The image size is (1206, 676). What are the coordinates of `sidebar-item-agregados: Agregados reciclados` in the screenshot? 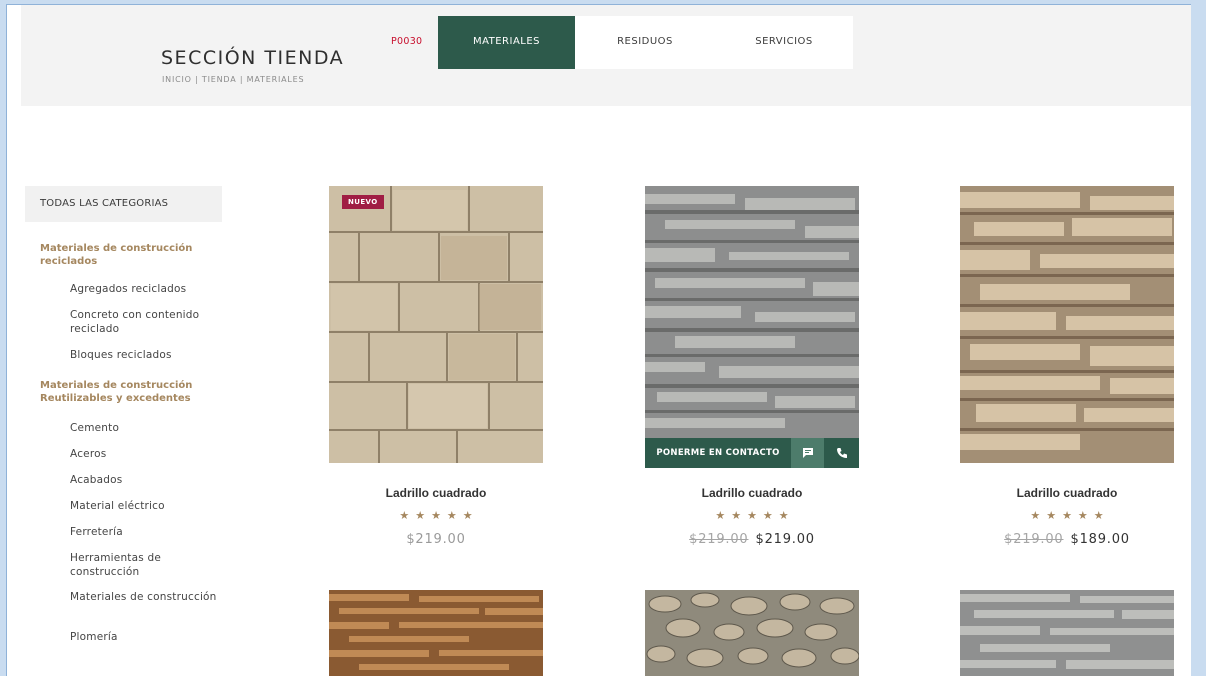 It's located at (145, 290).